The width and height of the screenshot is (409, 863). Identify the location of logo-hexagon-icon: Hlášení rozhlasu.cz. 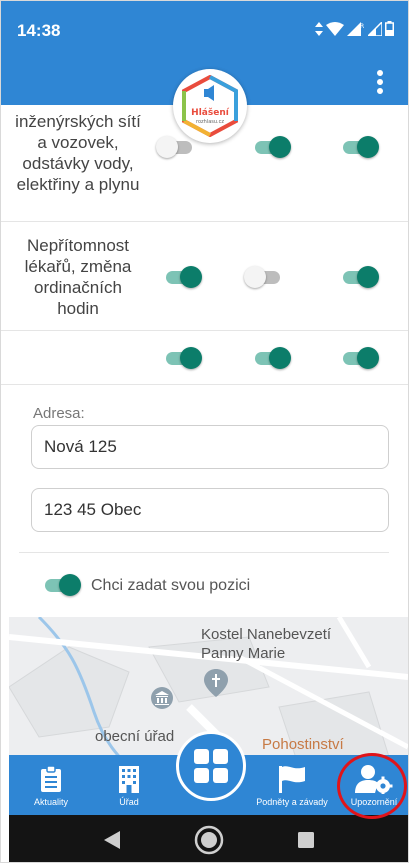
(210, 106).